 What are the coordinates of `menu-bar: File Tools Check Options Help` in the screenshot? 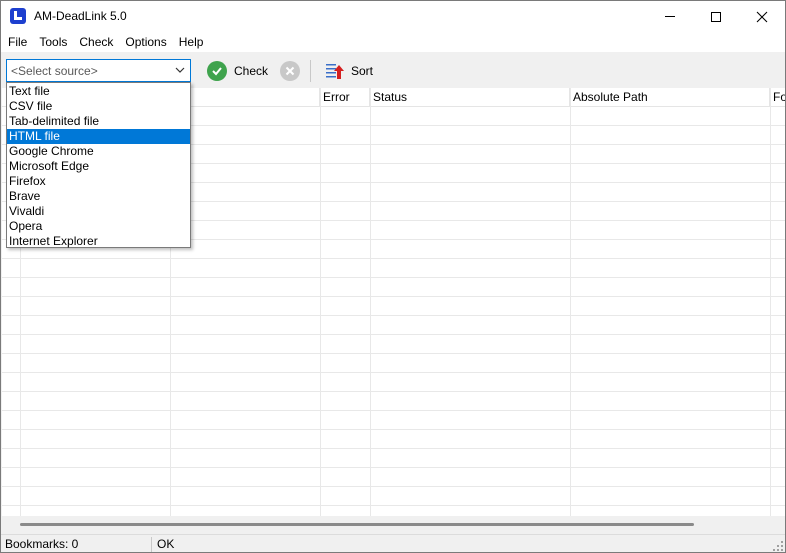 It's located at (393, 42).